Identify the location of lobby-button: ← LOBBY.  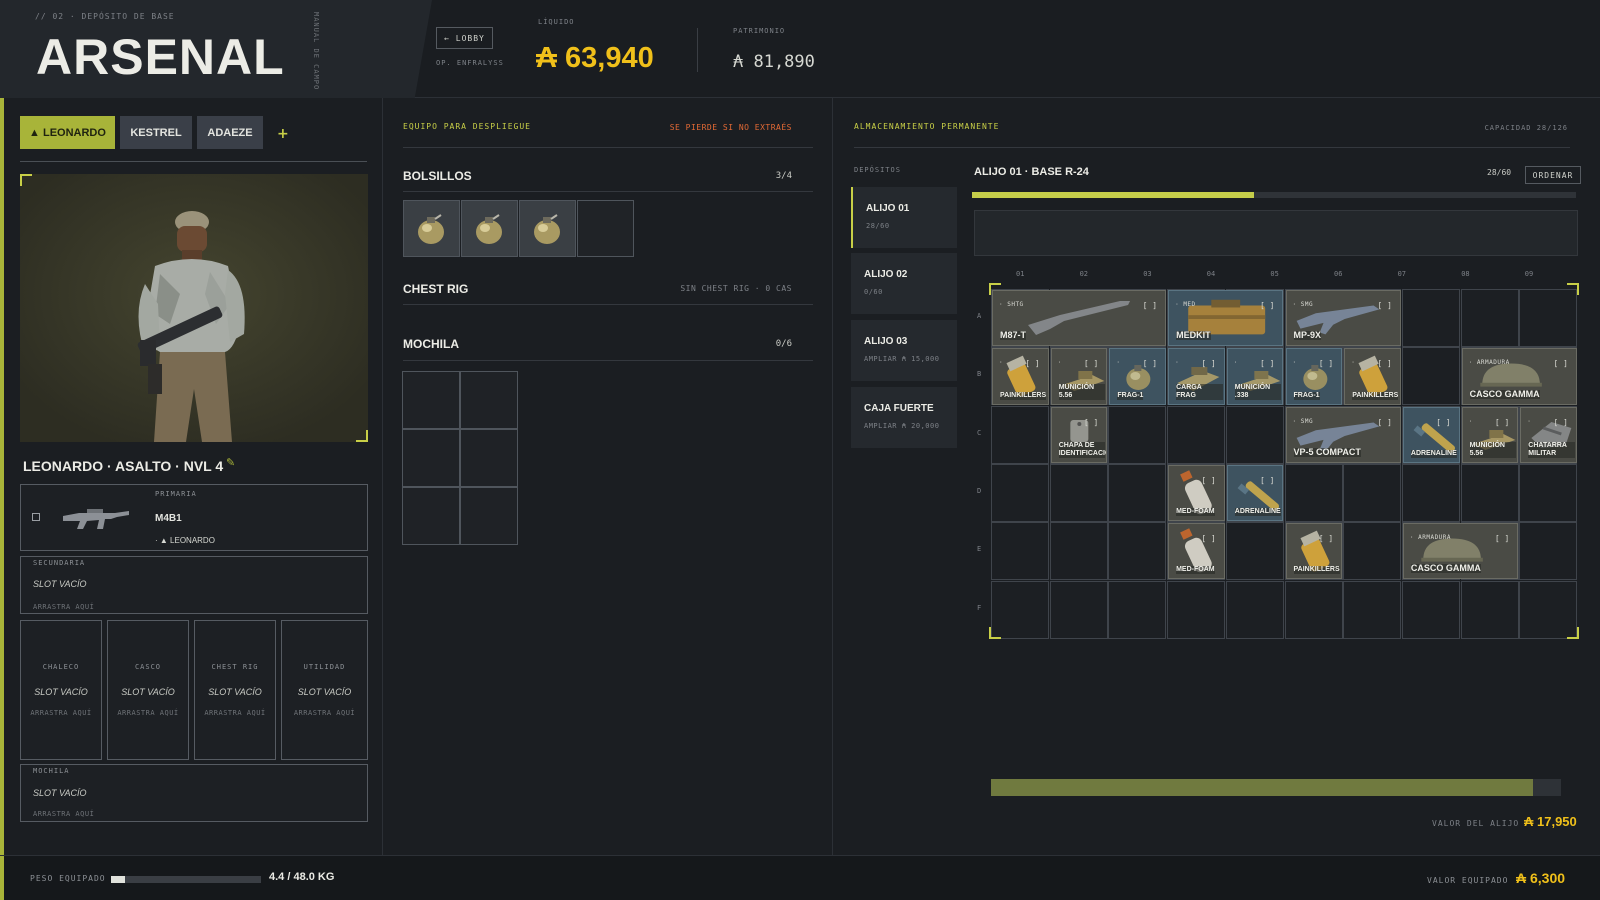
(464, 38).